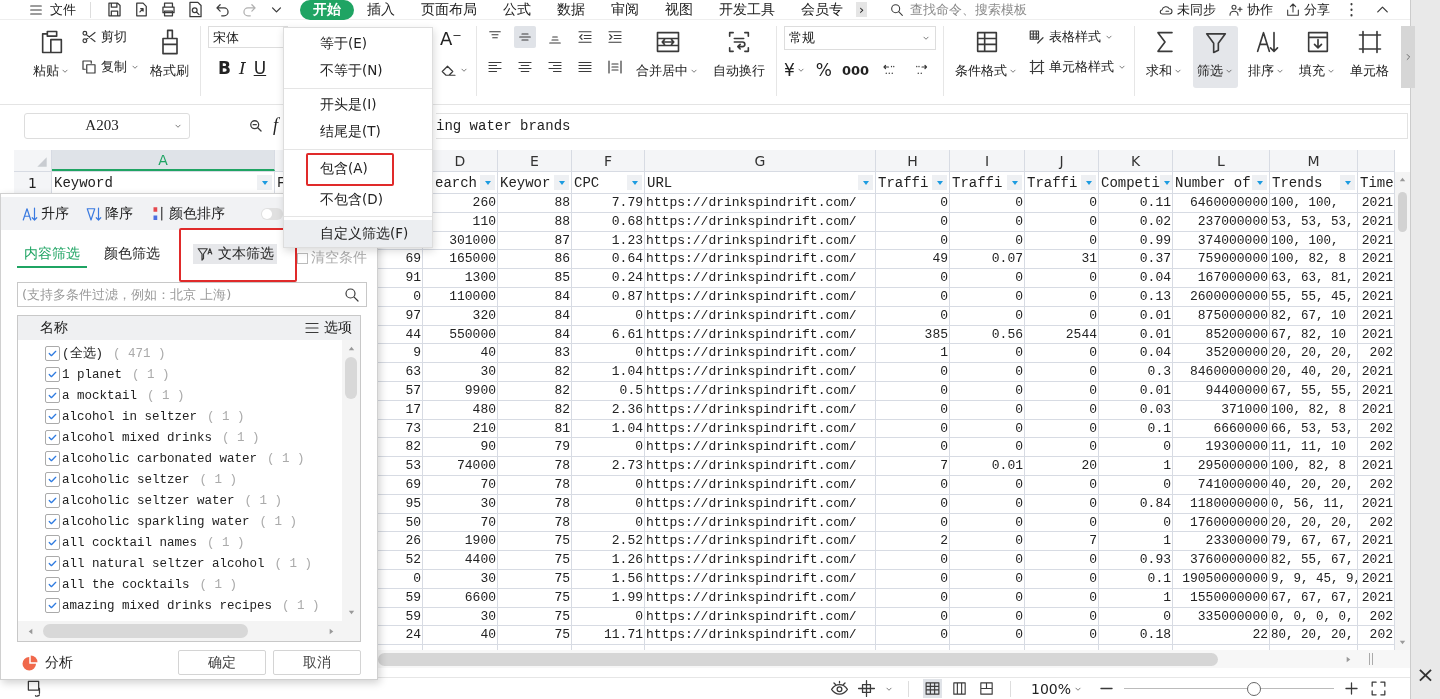 Image resolution: width=1440 pixels, height=699 pixels. I want to click on split-handle, so click(1371, 659).